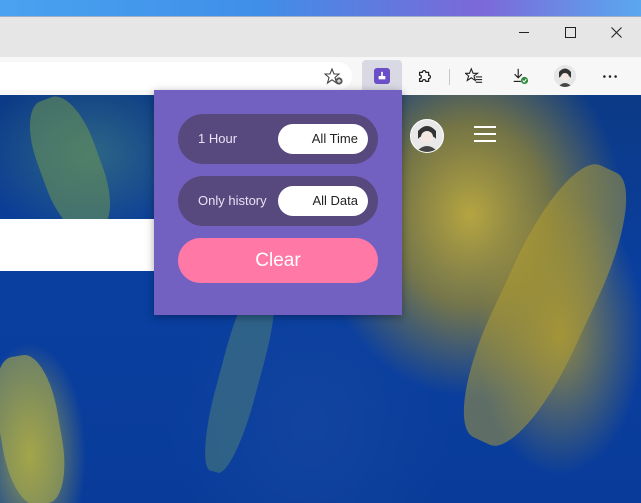 The height and width of the screenshot is (503, 641). I want to click on downloads-icon, so click(521, 76).